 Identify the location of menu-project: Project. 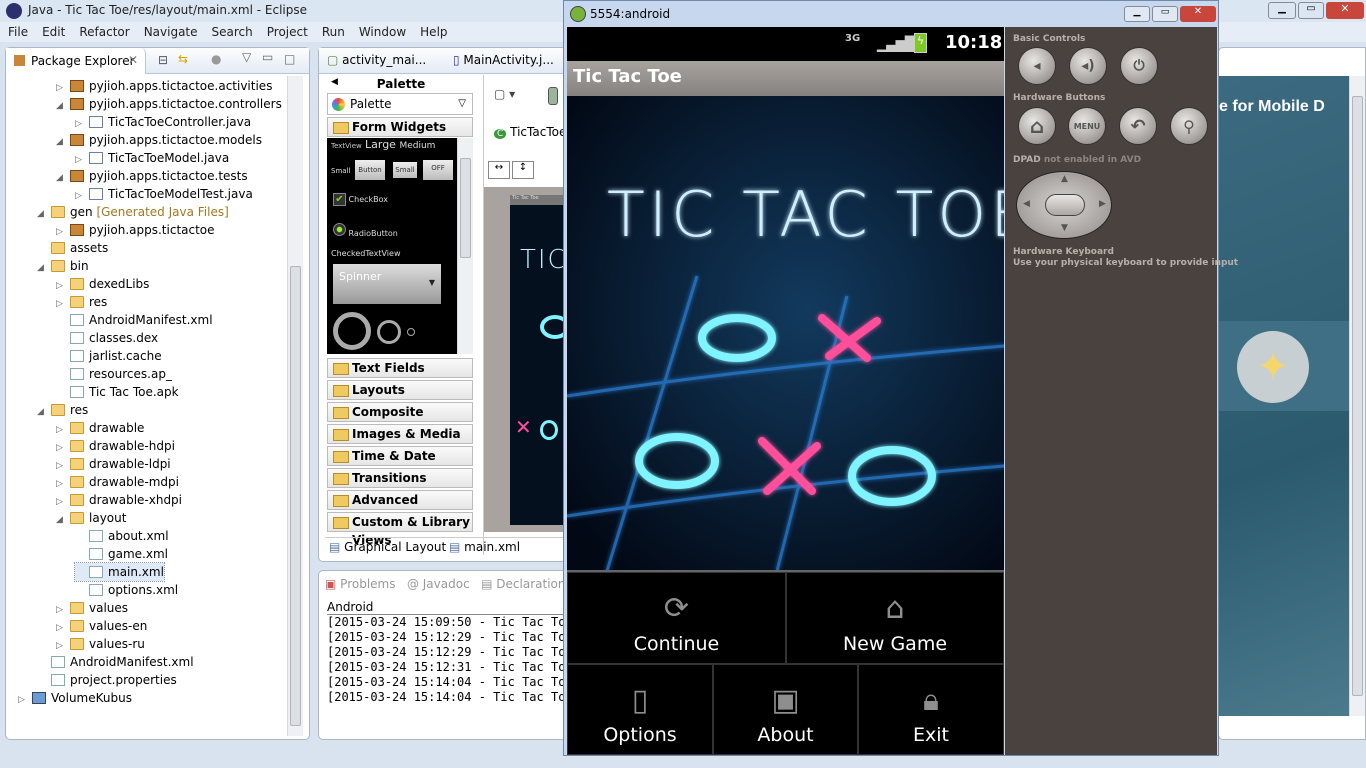
(287, 32).